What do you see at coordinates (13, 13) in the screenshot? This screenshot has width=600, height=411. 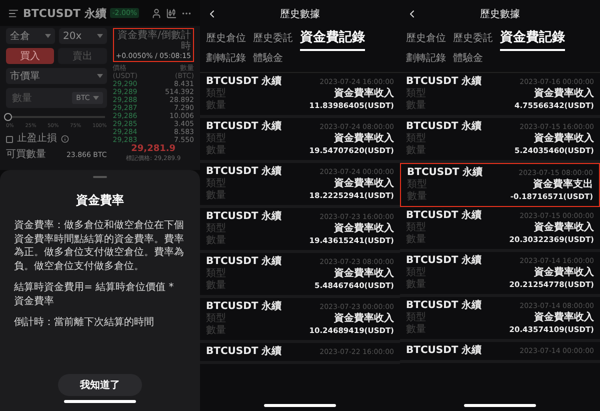 I see `menu-icon` at bounding box center [13, 13].